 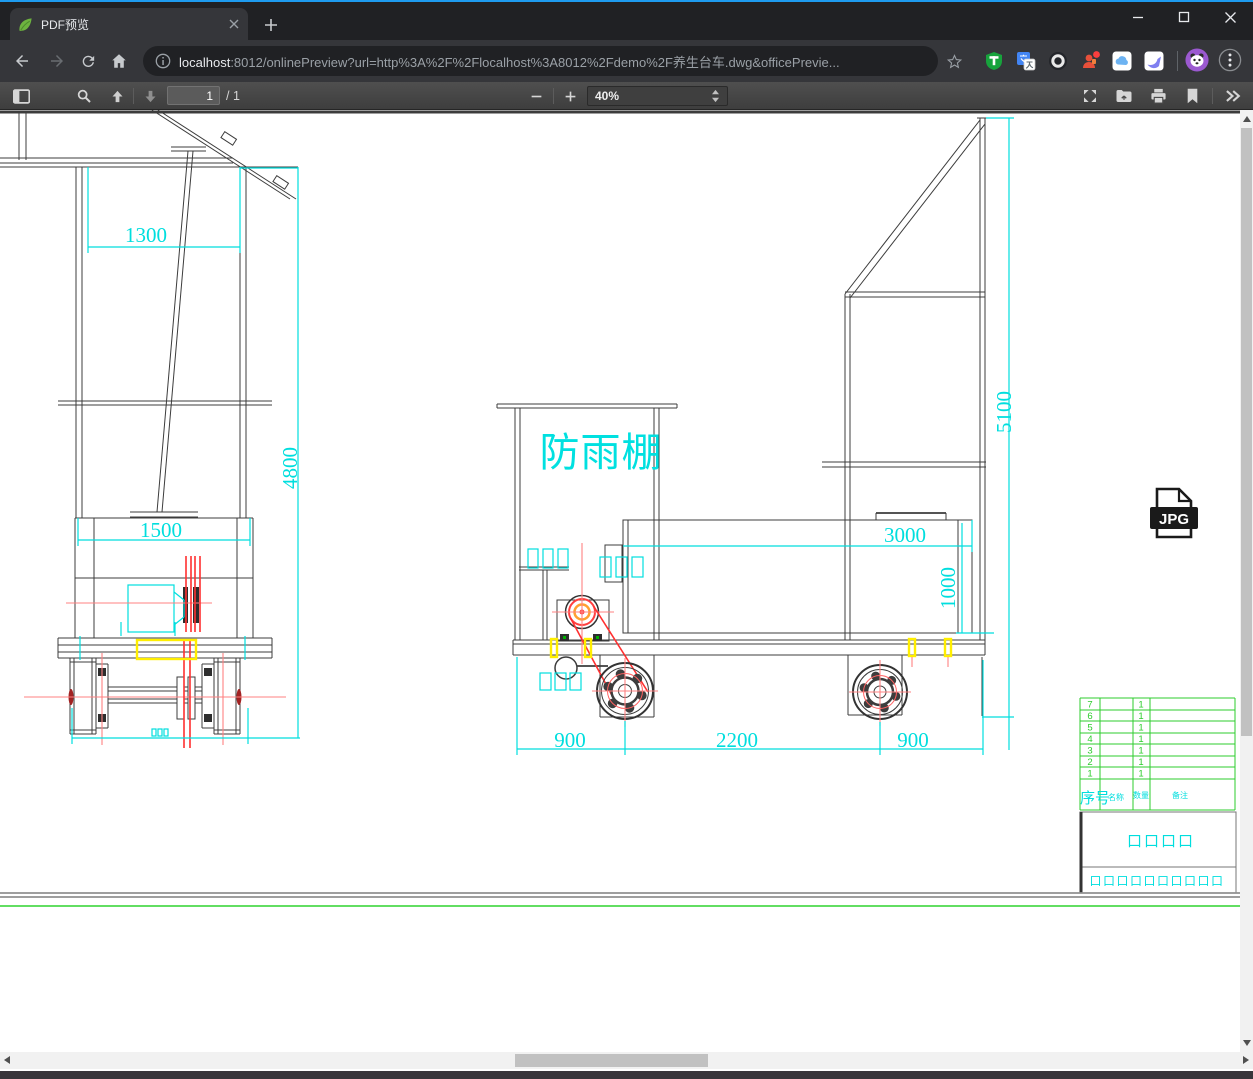 What do you see at coordinates (930, 662) in the screenshot?
I see `side-view-clamp-ticks` at bounding box center [930, 662].